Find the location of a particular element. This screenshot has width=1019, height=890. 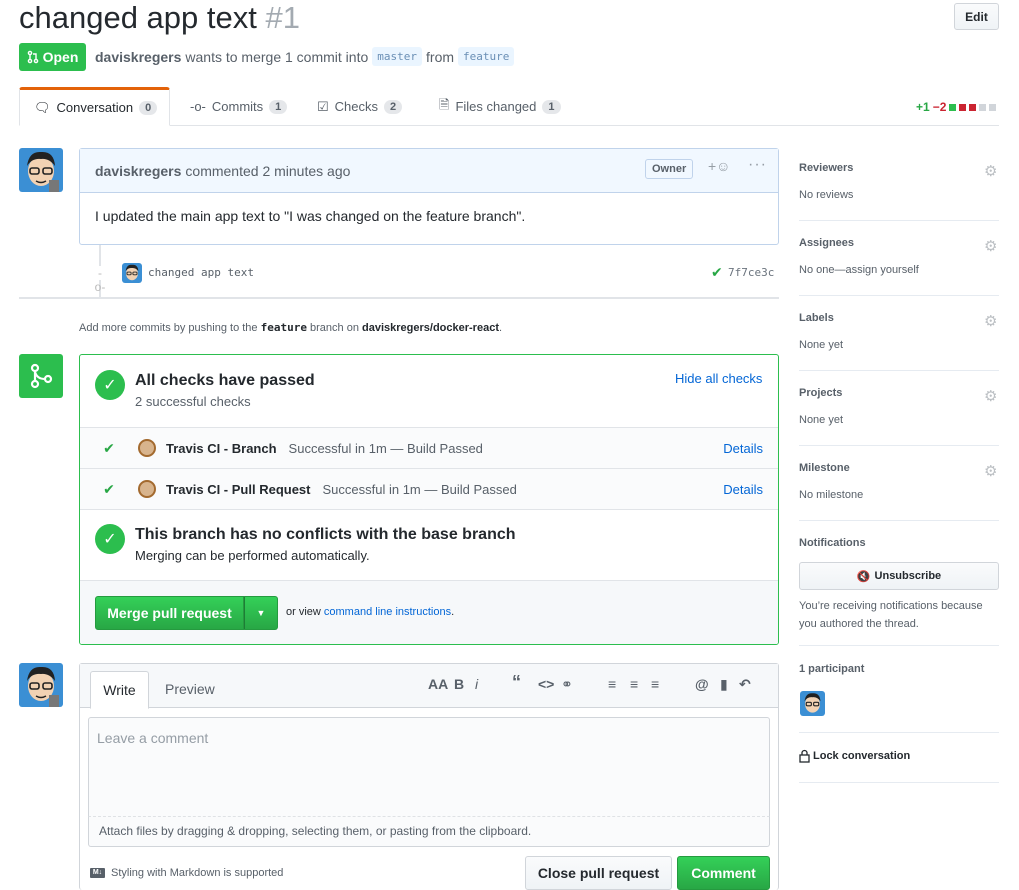

tab-label: Commits is located at coordinates (237, 106).